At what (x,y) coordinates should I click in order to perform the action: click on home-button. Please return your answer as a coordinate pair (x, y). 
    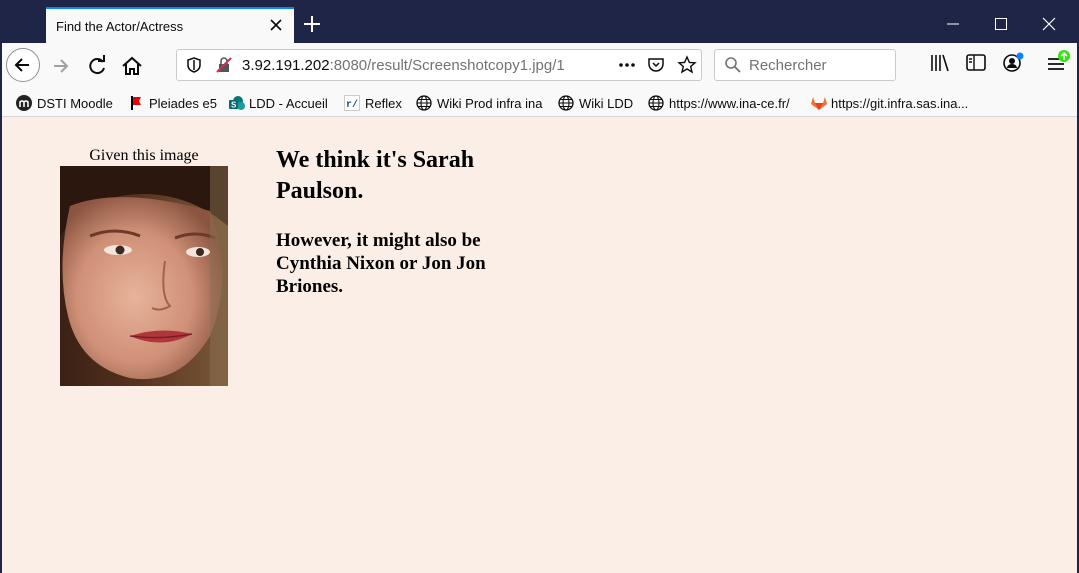
    Looking at the image, I should click on (132, 66).